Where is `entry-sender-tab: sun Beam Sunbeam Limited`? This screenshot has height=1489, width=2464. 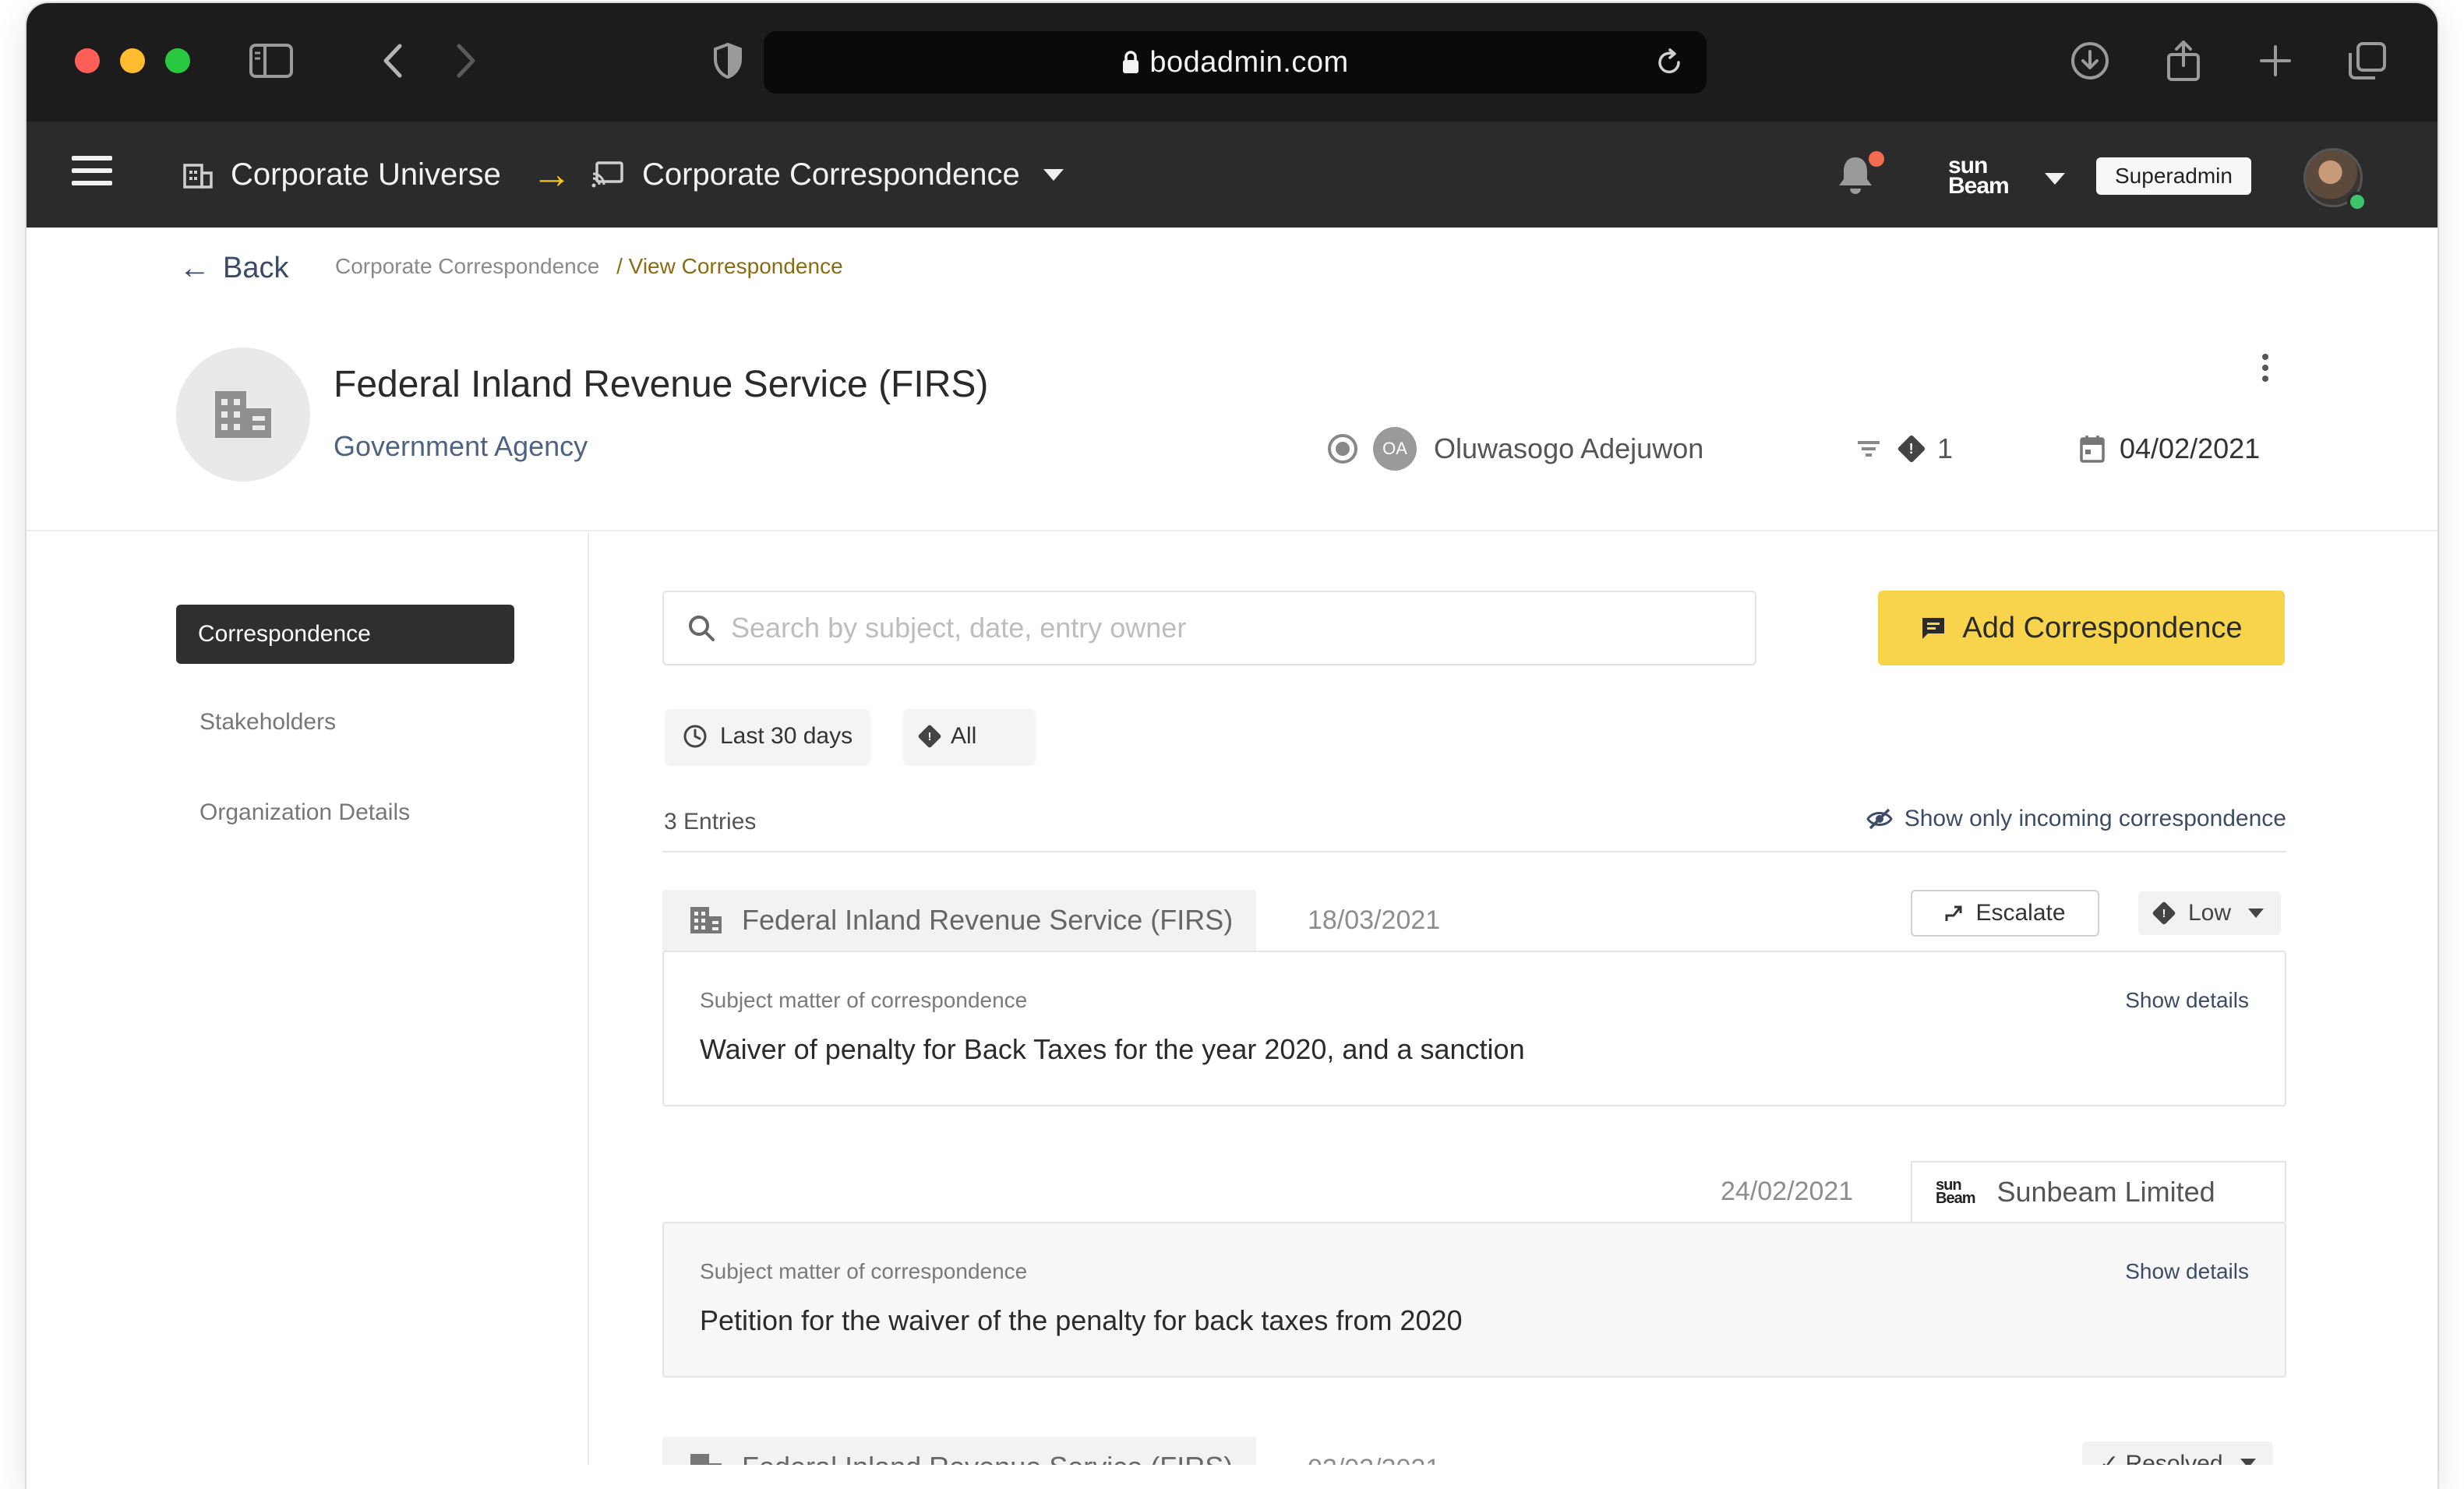
entry-sender-tab: sun Beam Sunbeam Limited is located at coordinates (2098, 1191).